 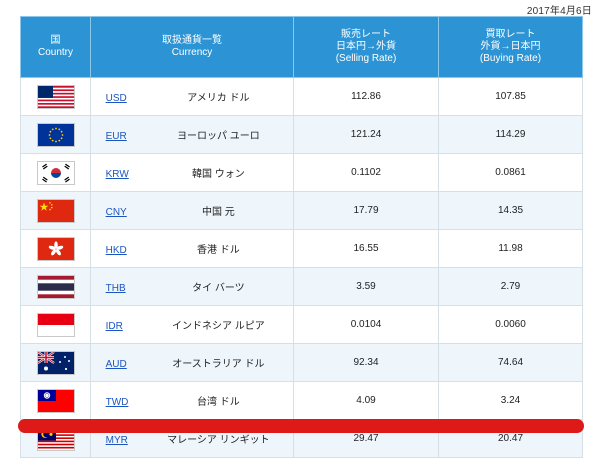 What do you see at coordinates (366, 362) in the screenshot?
I see `selling-rate-cell: 92.34` at bounding box center [366, 362].